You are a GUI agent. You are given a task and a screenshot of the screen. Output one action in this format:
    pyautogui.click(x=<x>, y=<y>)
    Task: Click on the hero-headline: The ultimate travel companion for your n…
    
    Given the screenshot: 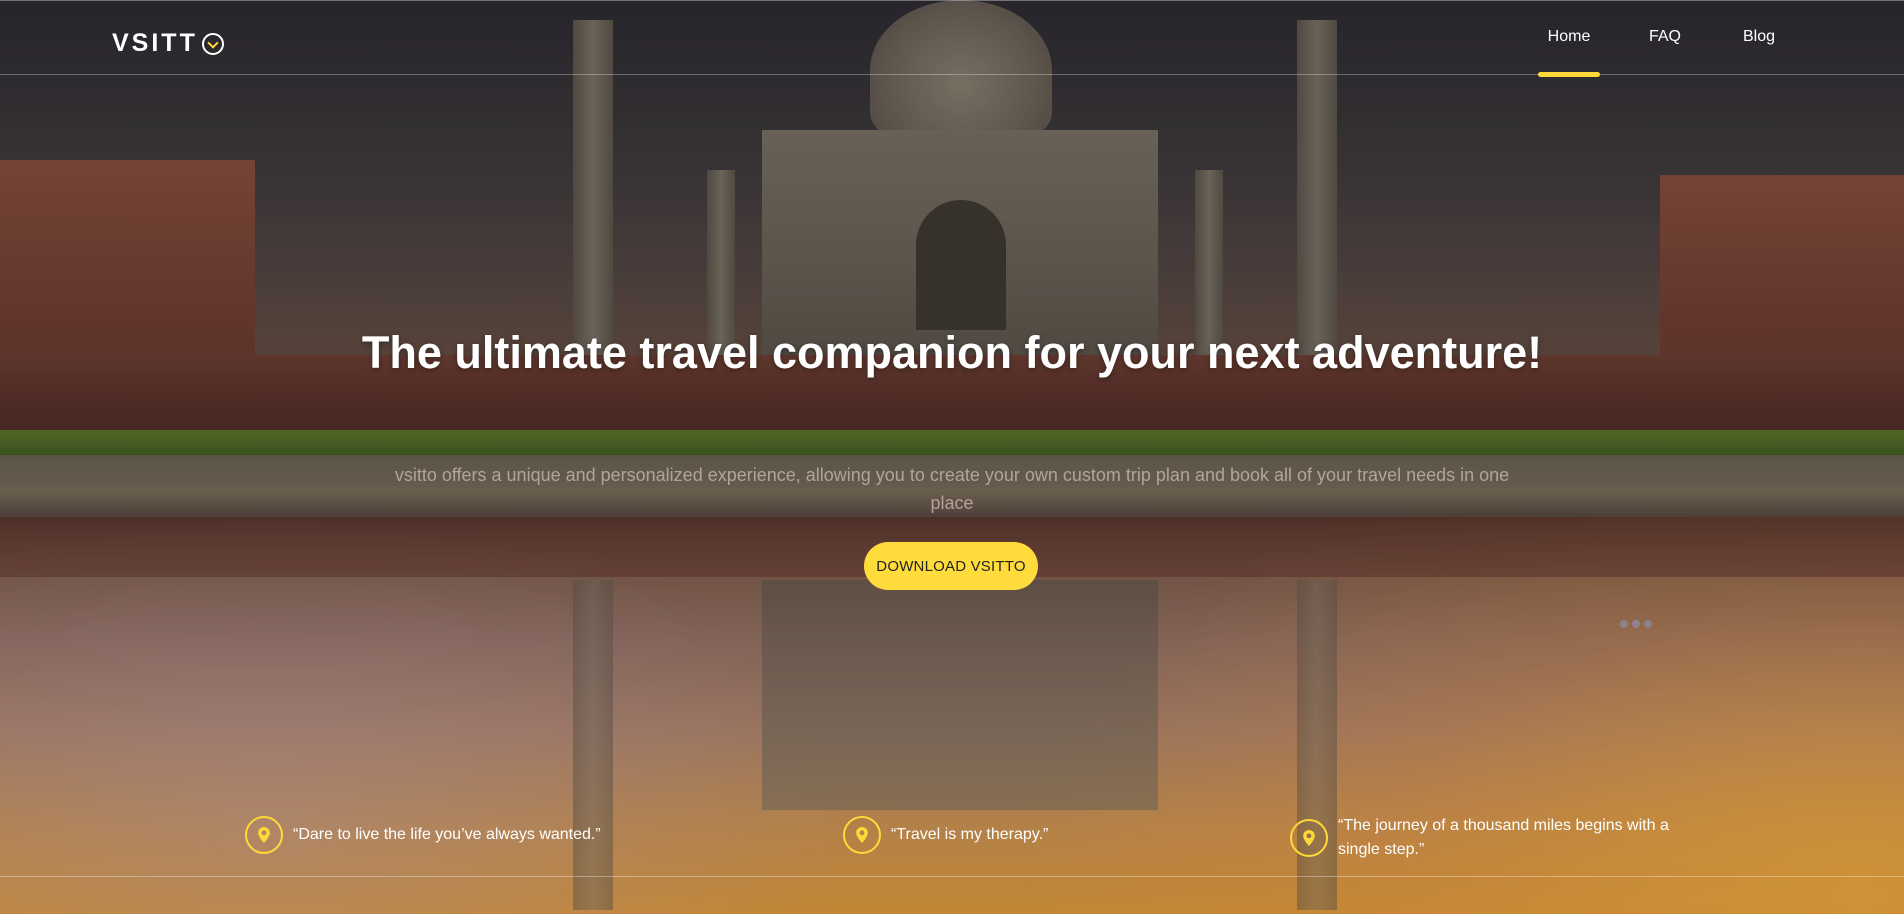 What is the action you would take?
    pyautogui.click(x=952, y=352)
    